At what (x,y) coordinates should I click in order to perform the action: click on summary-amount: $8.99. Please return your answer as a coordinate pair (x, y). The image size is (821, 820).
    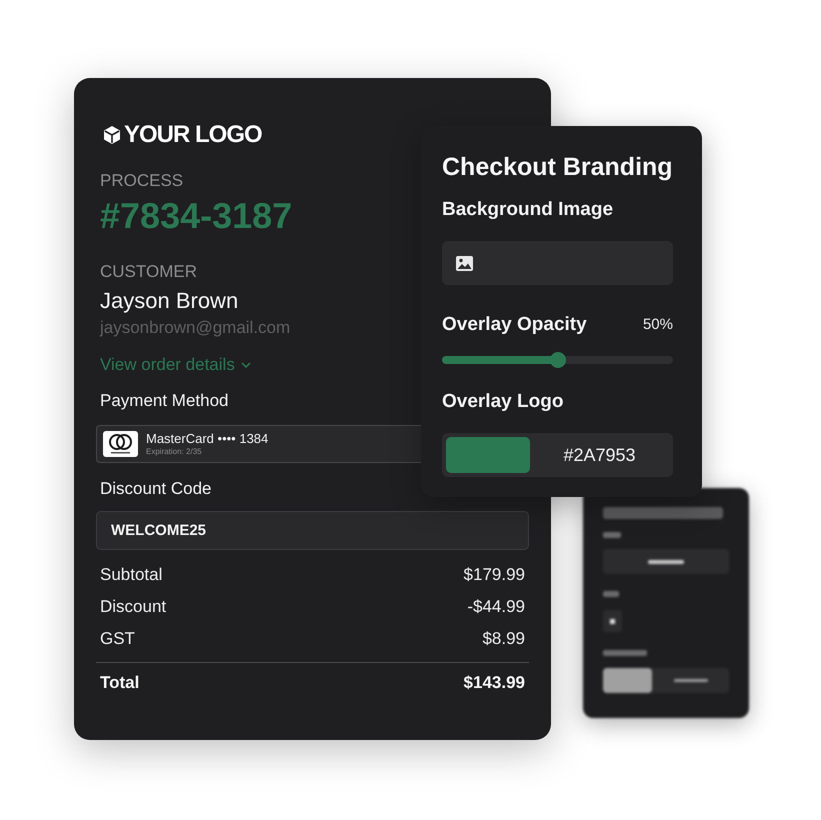
    Looking at the image, I should click on (503, 639).